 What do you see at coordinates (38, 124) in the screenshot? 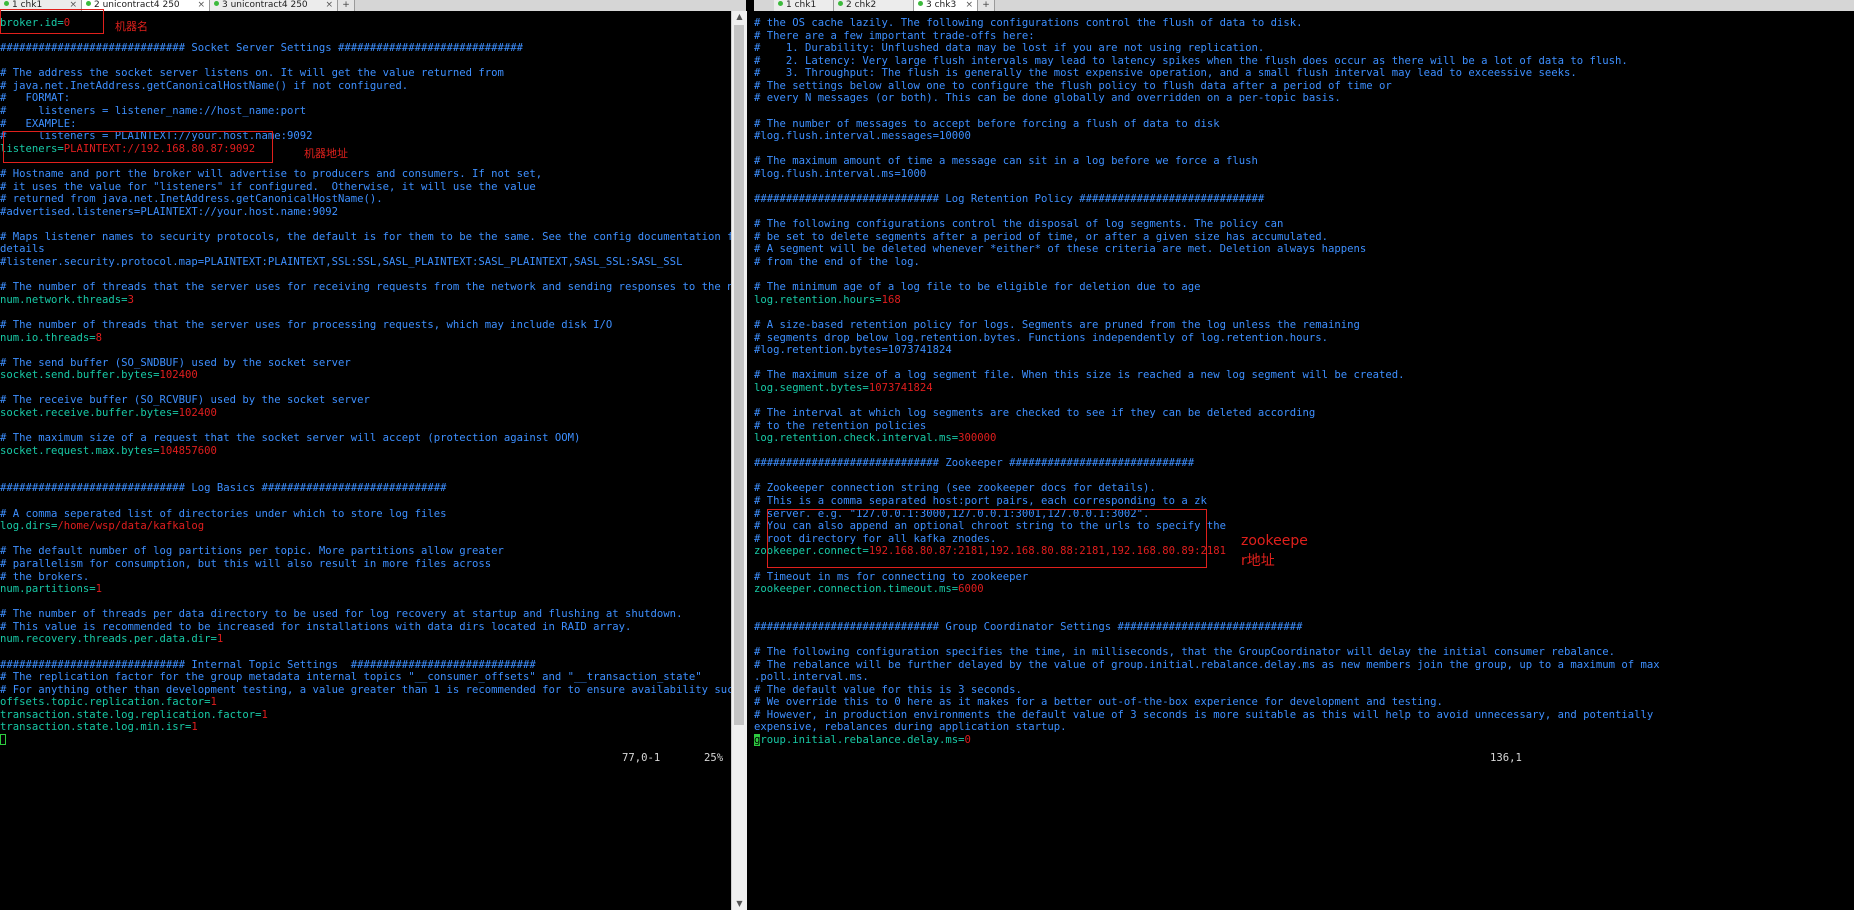
I see `terminal-line: # EXAMPLE:` at bounding box center [38, 124].